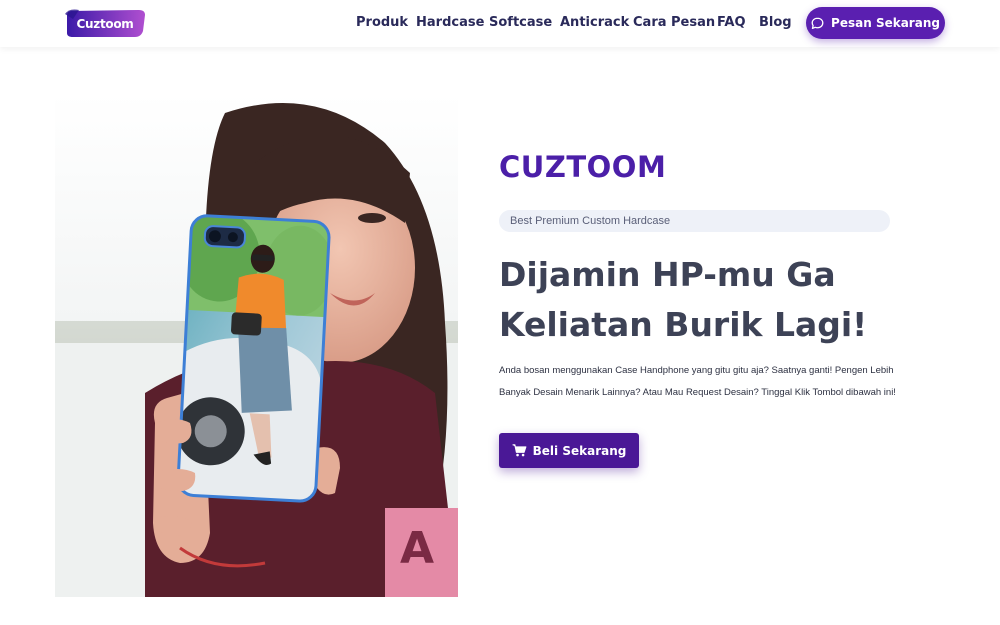 The image size is (1000, 625). I want to click on hero-headline: Dijamin HP-mu Ga Keliatan Burik Lagi!, so click(719, 300).